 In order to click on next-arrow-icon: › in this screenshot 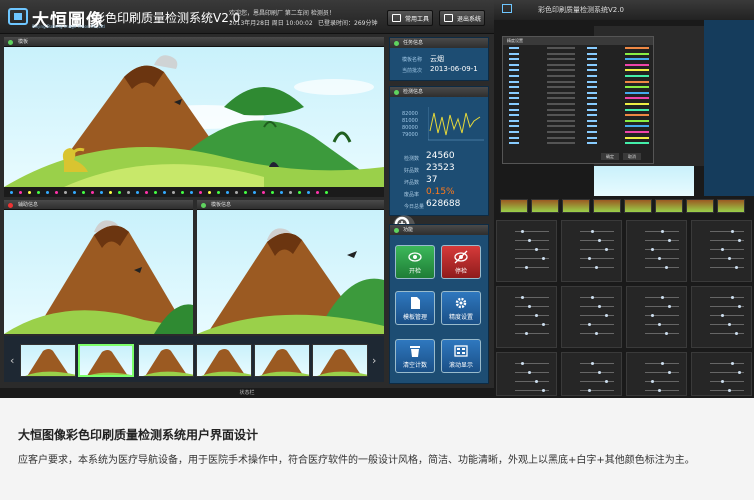, I will do `click(374, 360)`.